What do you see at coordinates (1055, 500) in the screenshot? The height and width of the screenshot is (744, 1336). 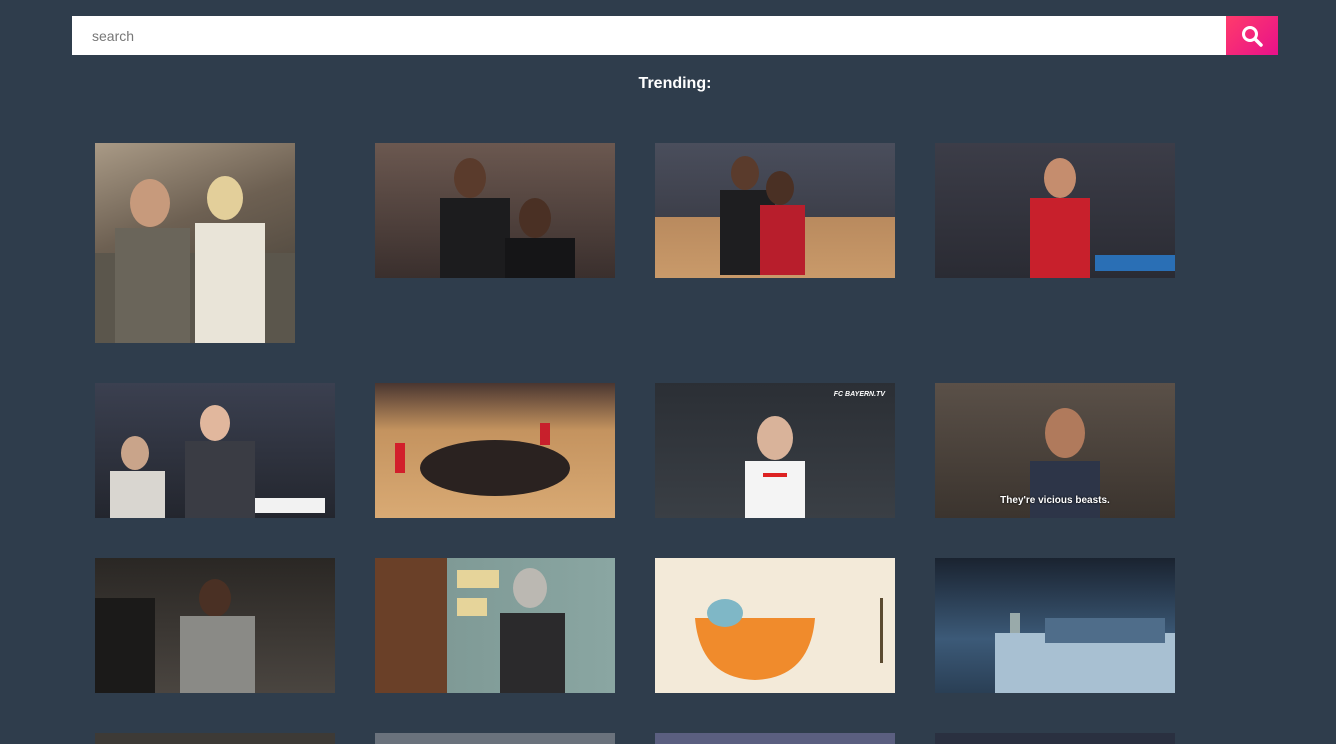 I see `gif-caption: They're vicious beasts.` at bounding box center [1055, 500].